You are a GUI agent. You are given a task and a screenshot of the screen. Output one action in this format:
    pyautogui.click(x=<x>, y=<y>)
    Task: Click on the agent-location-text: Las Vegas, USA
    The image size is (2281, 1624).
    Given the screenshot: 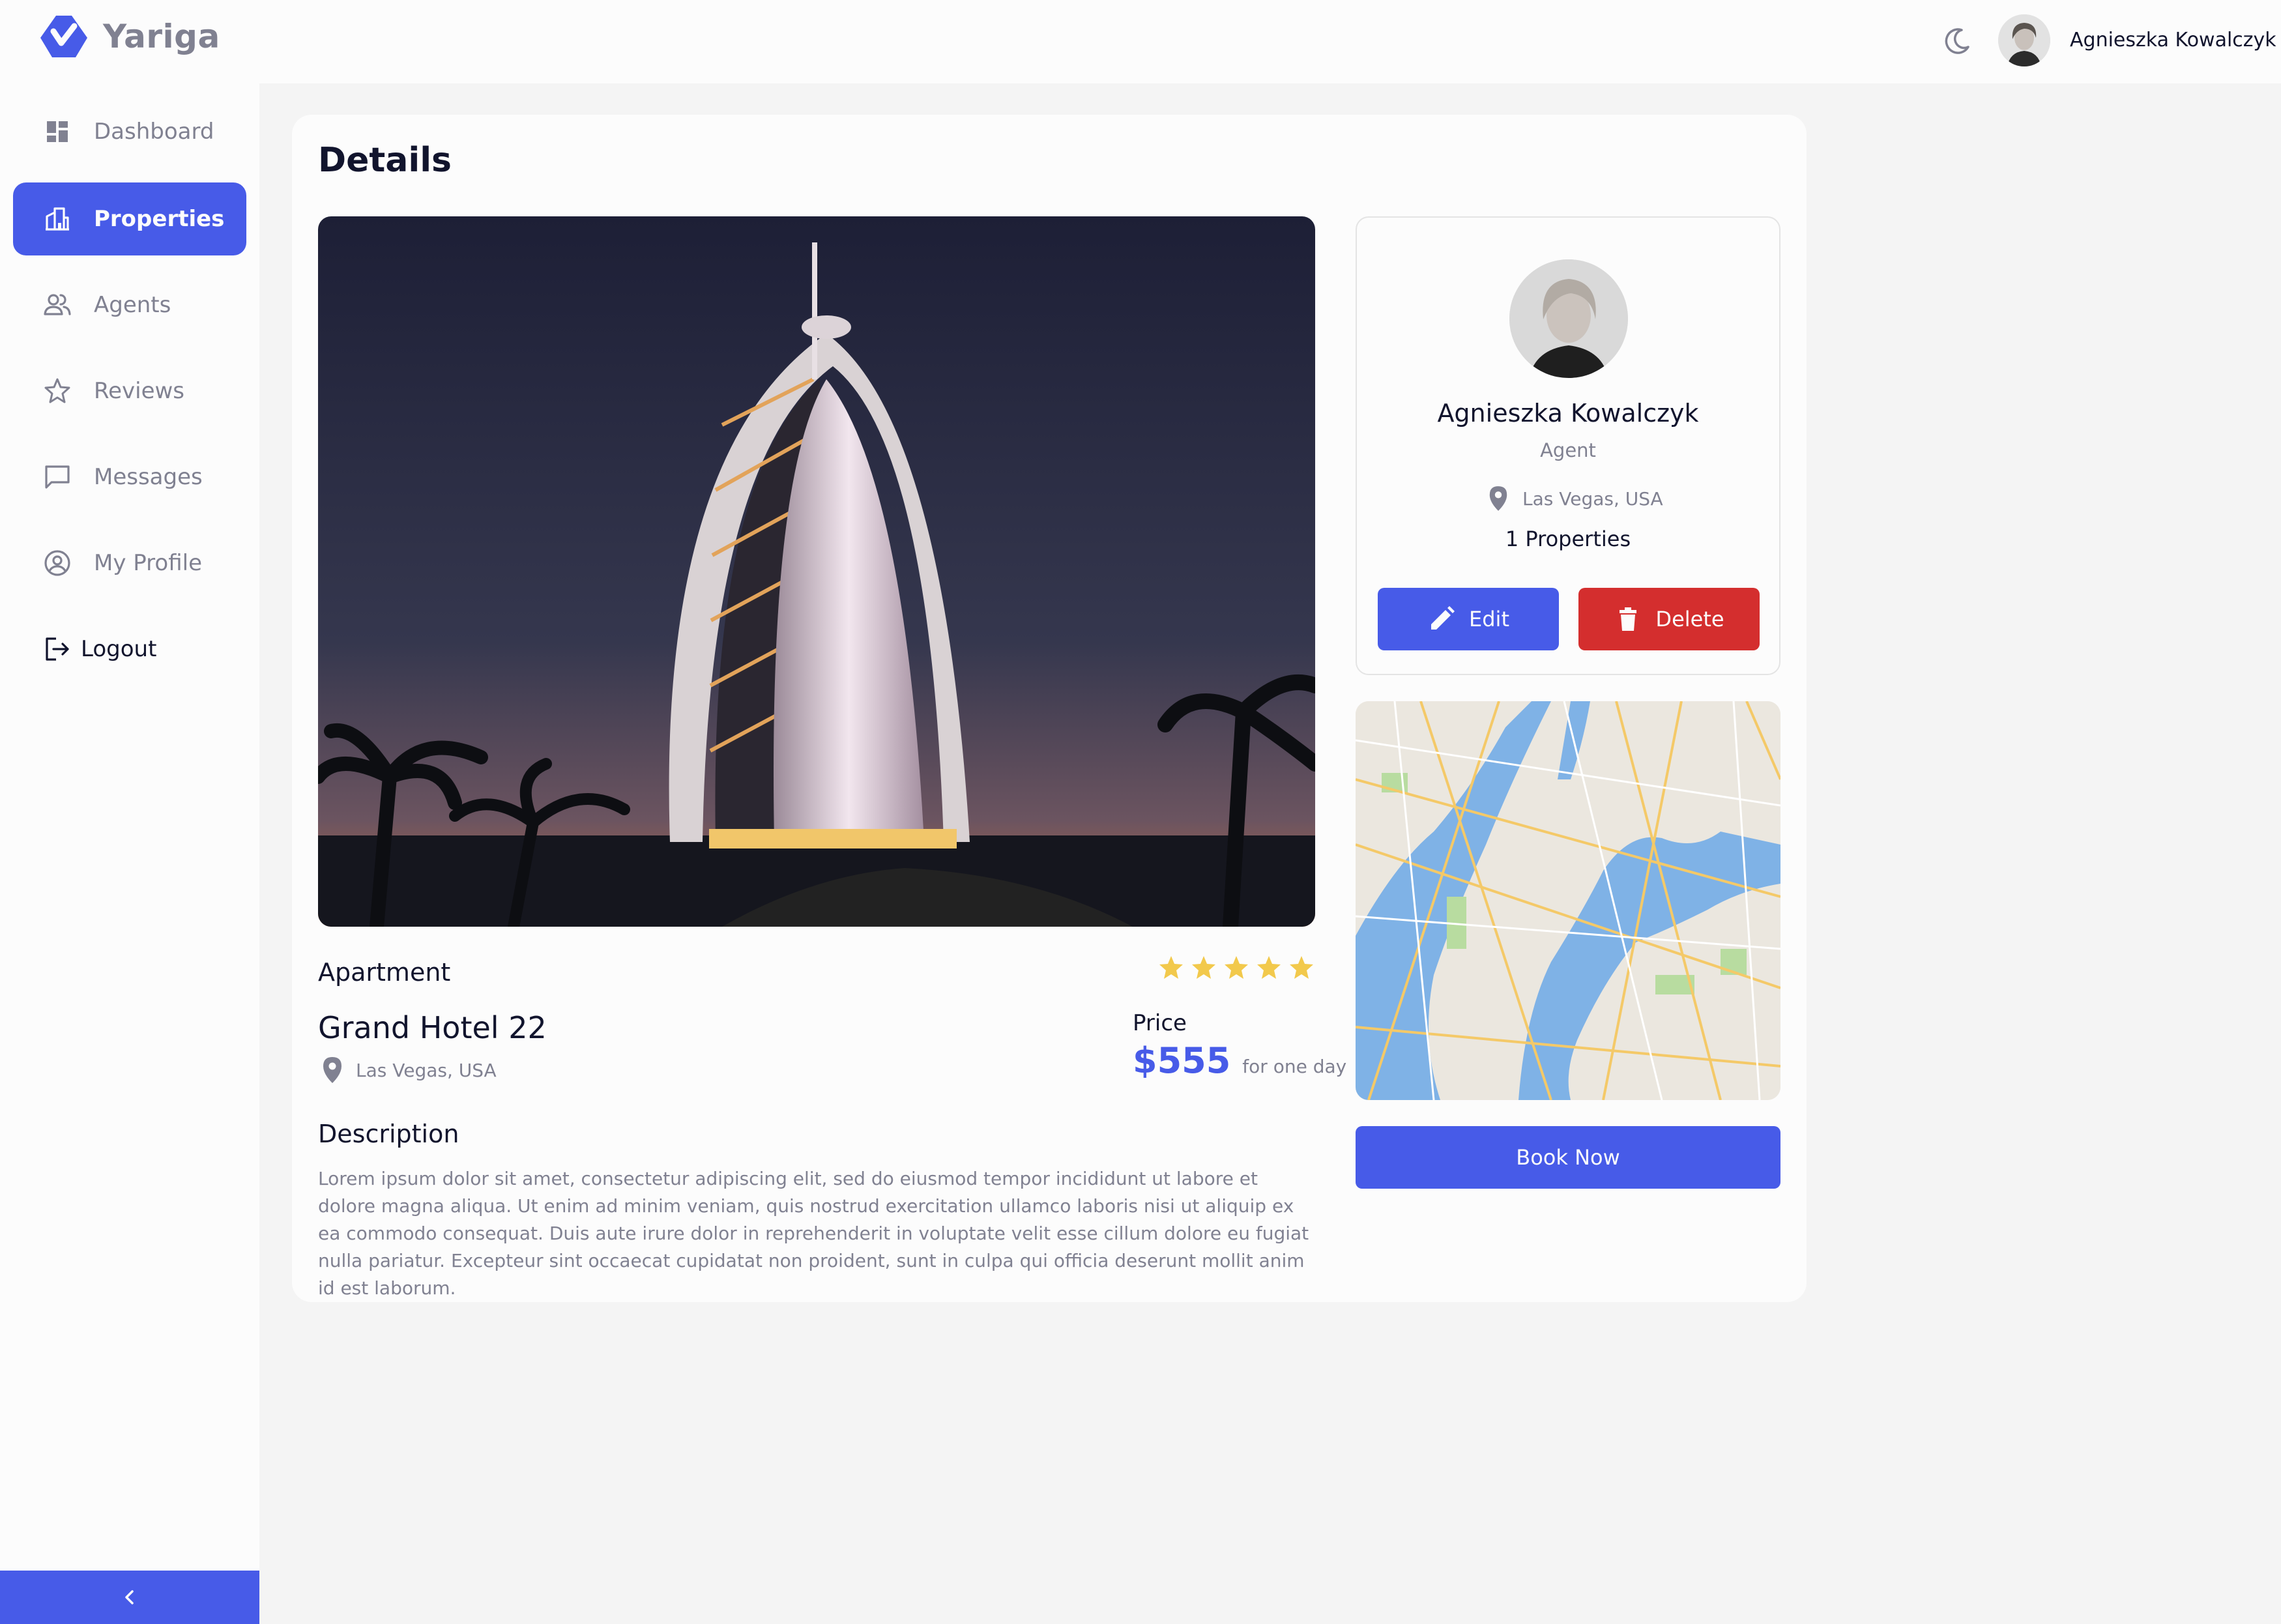 What is the action you would take?
    pyautogui.click(x=1592, y=499)
    